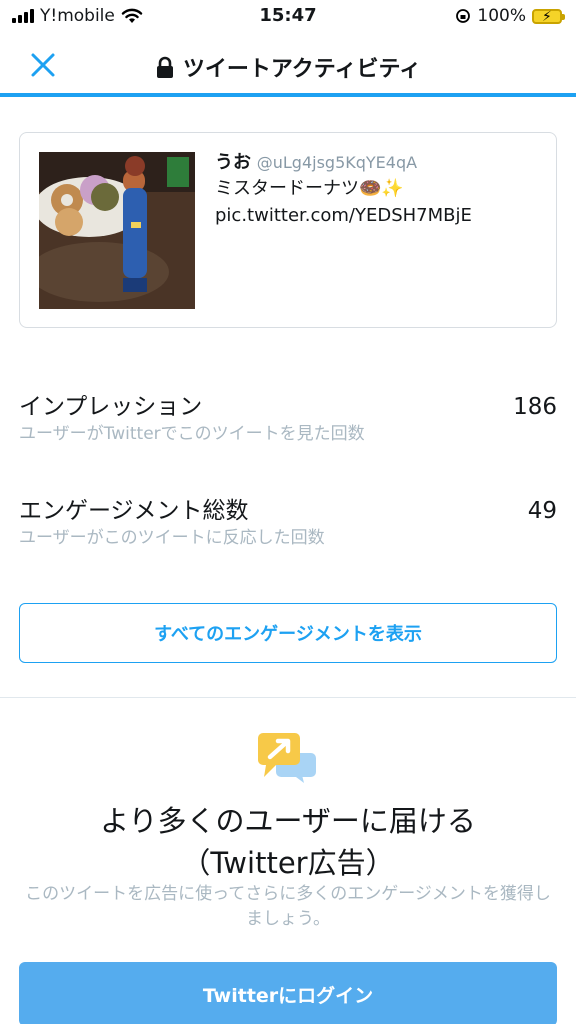  What do you see at coordinates (309, 188) in the screenshot?
I see `tweet-text: ミスタードーナツ🍩✨` at bounding box center [309, 188].